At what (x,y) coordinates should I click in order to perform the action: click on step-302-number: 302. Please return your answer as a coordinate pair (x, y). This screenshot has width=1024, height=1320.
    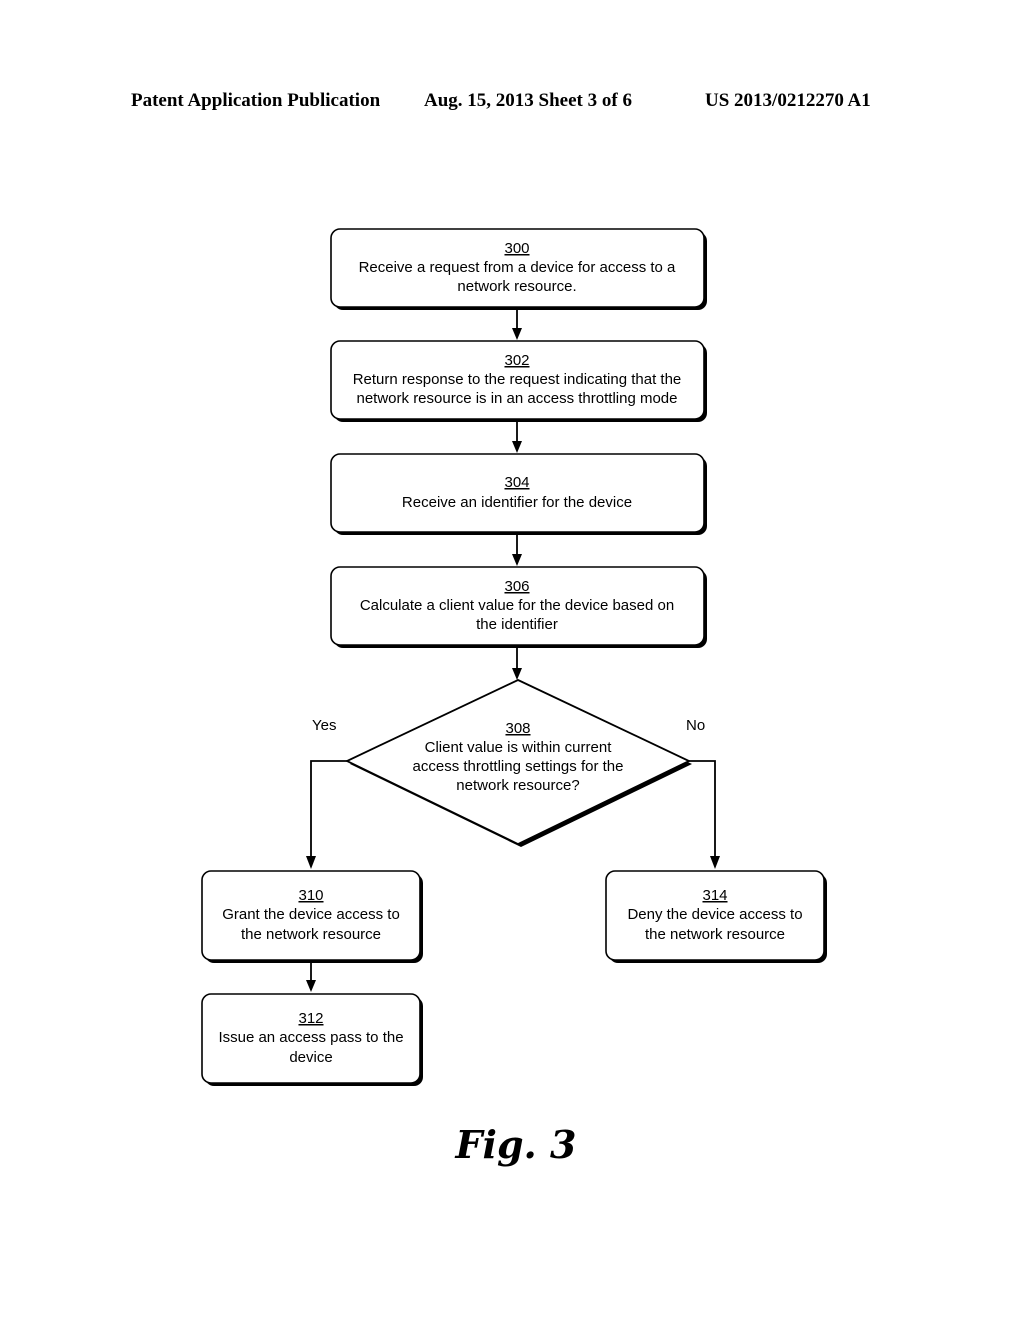
    Looking at the image, I should click on (516, 360).